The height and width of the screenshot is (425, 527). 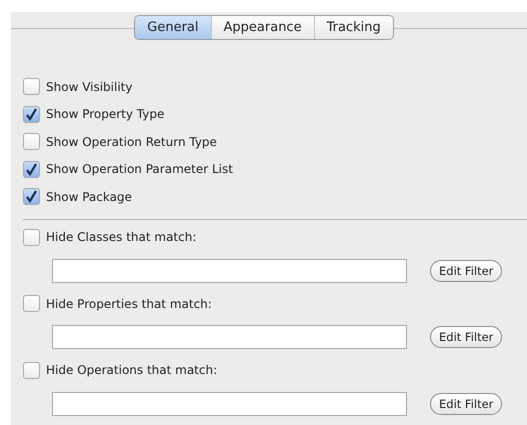 I want to click on checkbox-label: Show Operation Return Type, so click(x=131, y=141).